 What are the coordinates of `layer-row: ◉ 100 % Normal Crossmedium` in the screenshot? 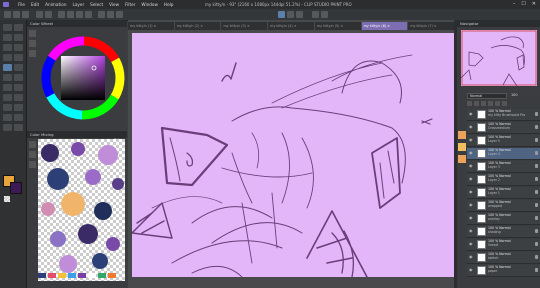 It's located at (503, 128).